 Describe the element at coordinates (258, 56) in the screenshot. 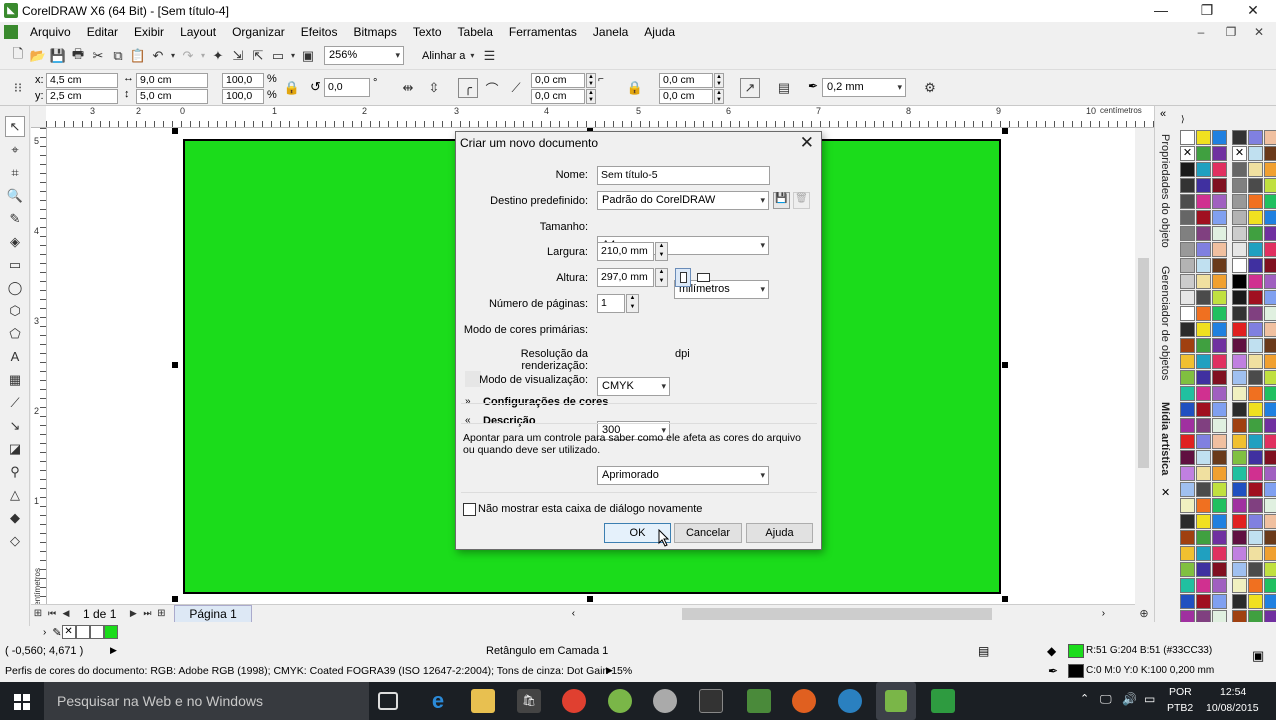

I see `export-icon: ⇱` at that location.